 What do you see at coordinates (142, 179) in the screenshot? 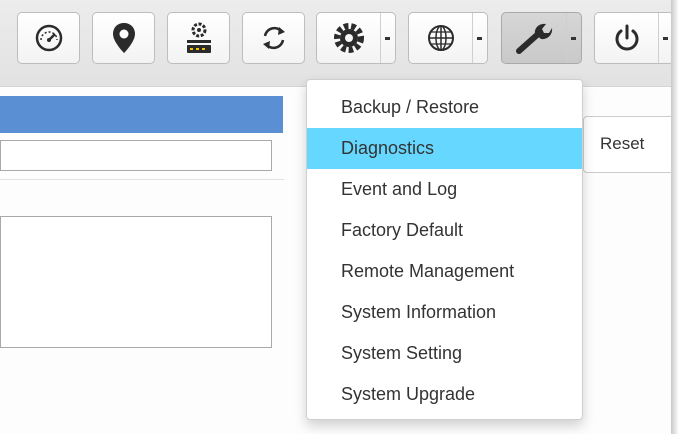
I see `divider` at bounding box center [142, 179].